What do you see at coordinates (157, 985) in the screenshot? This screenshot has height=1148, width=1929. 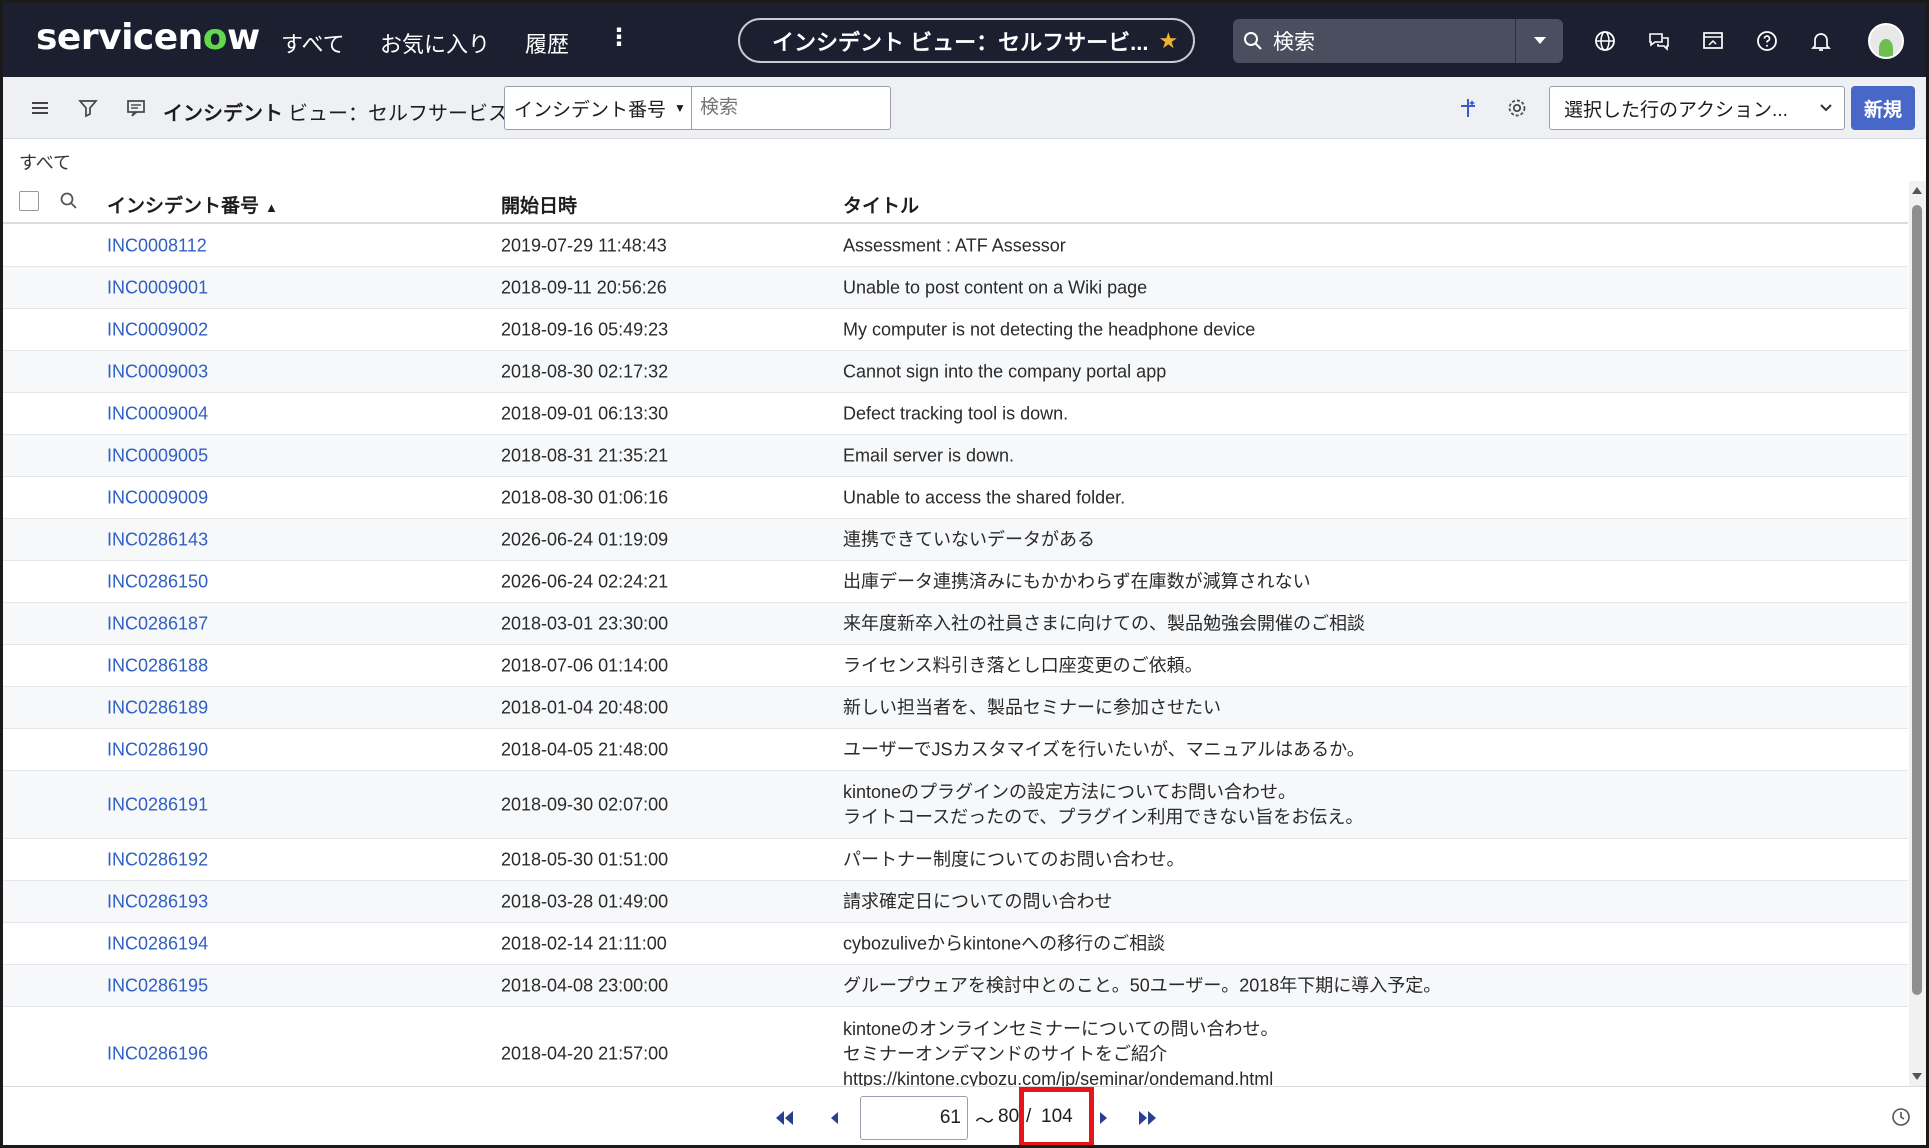 I see `incident-number-link: INC0286195` at bounding box center [157, 985].